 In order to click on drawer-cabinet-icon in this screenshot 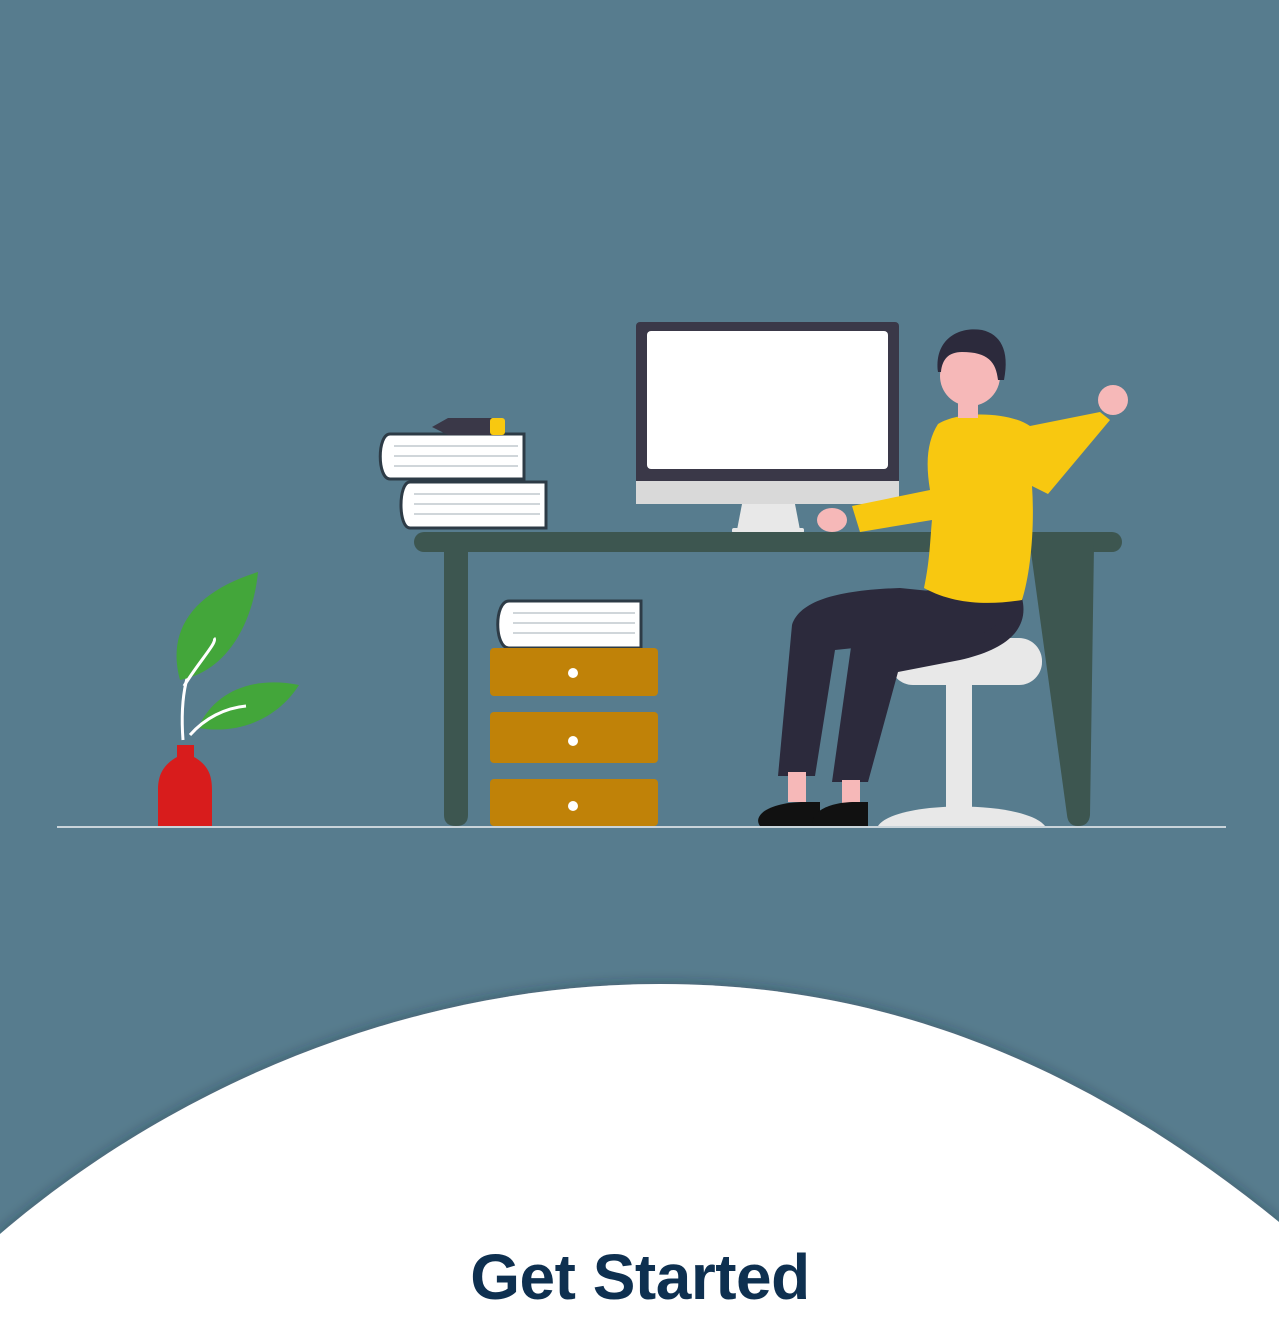, I will do `click(574, 712)`.